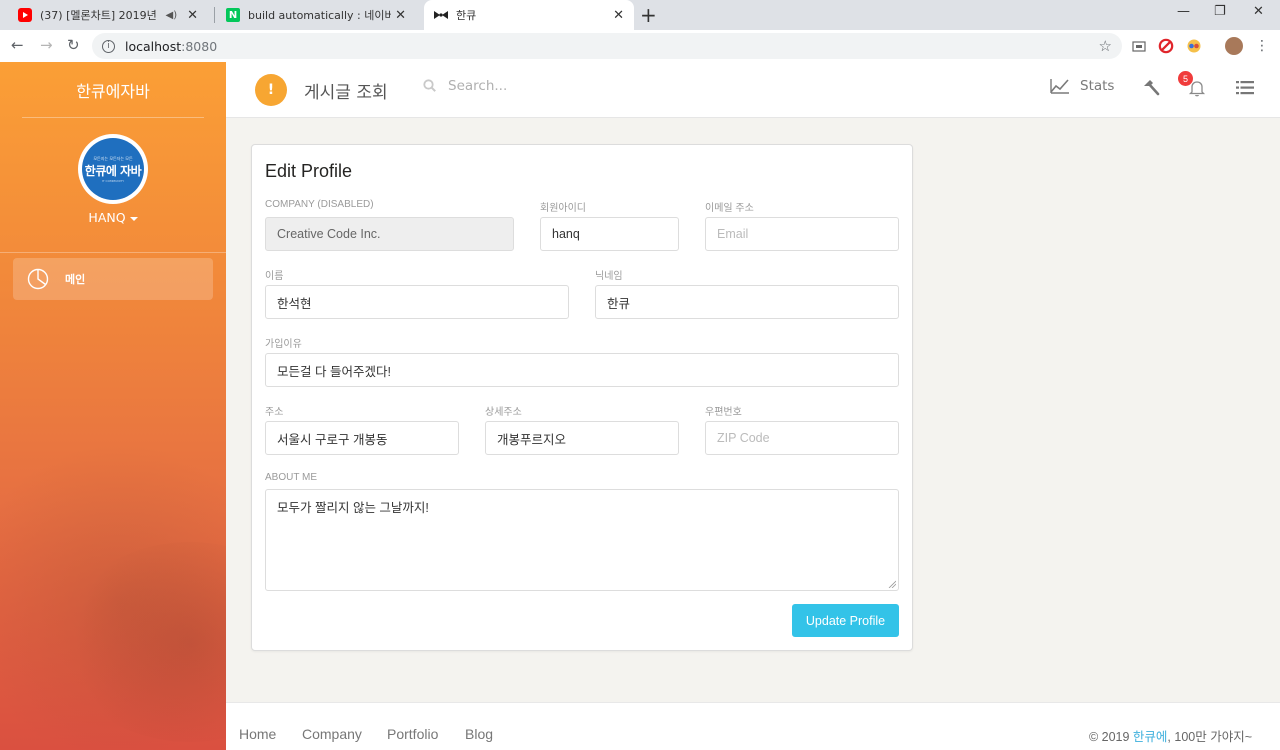 This screenshot has width=1280, height=750. Describe the element at coordinates (291, 477) in the screenshot. I see `about-label: ABOUT ME` at that location.